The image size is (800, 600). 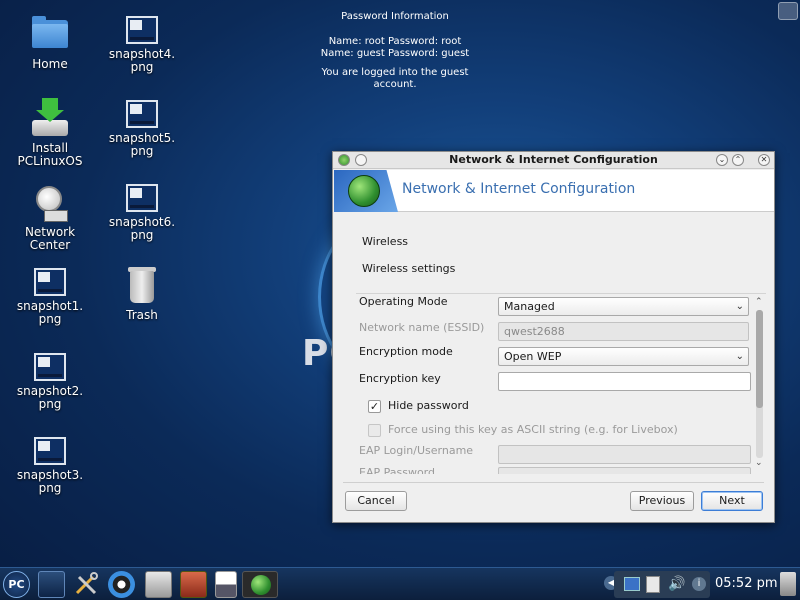 What do you see at coordinates (519, 189) in the screenshot?
I see `header-title: Network & Internet Configuration` at bounding box center [519, 189].